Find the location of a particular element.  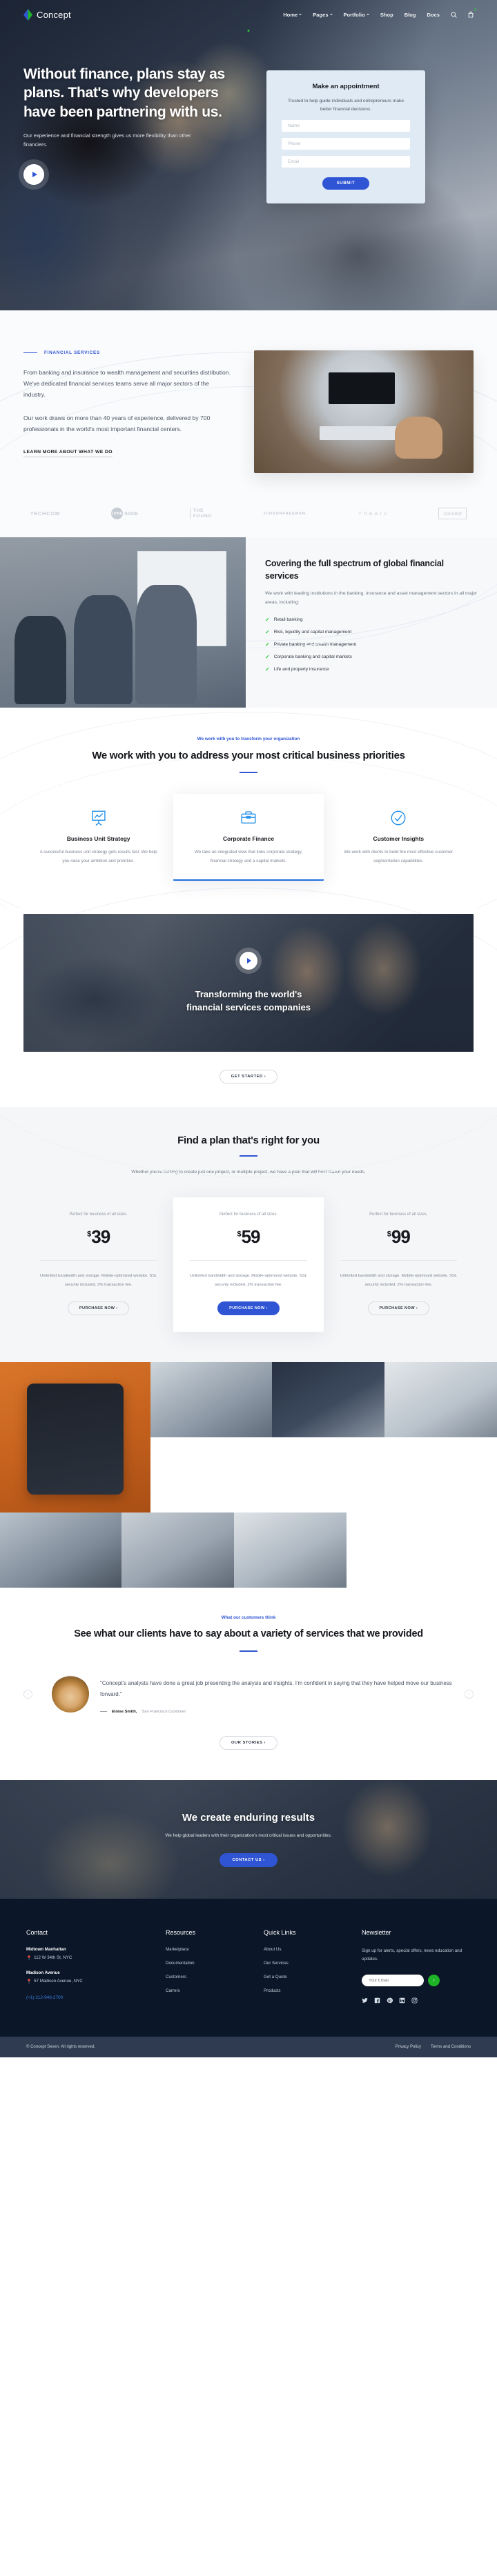

twitter-icon is located at coordinates (365, 2000).